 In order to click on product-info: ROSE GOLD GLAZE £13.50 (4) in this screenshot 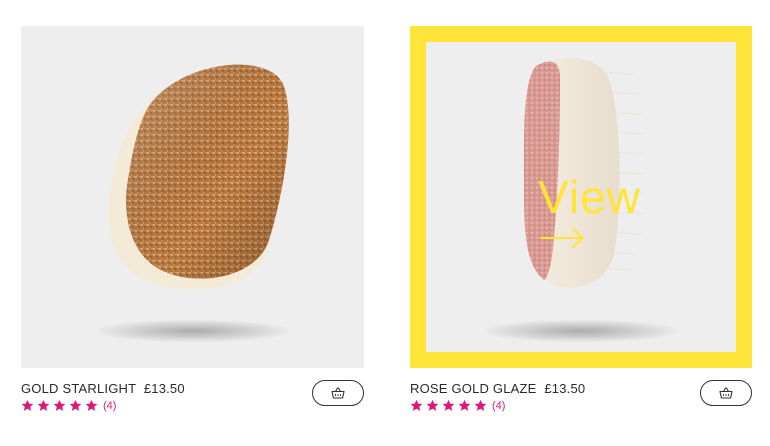, I will do `click(581, 410)`.